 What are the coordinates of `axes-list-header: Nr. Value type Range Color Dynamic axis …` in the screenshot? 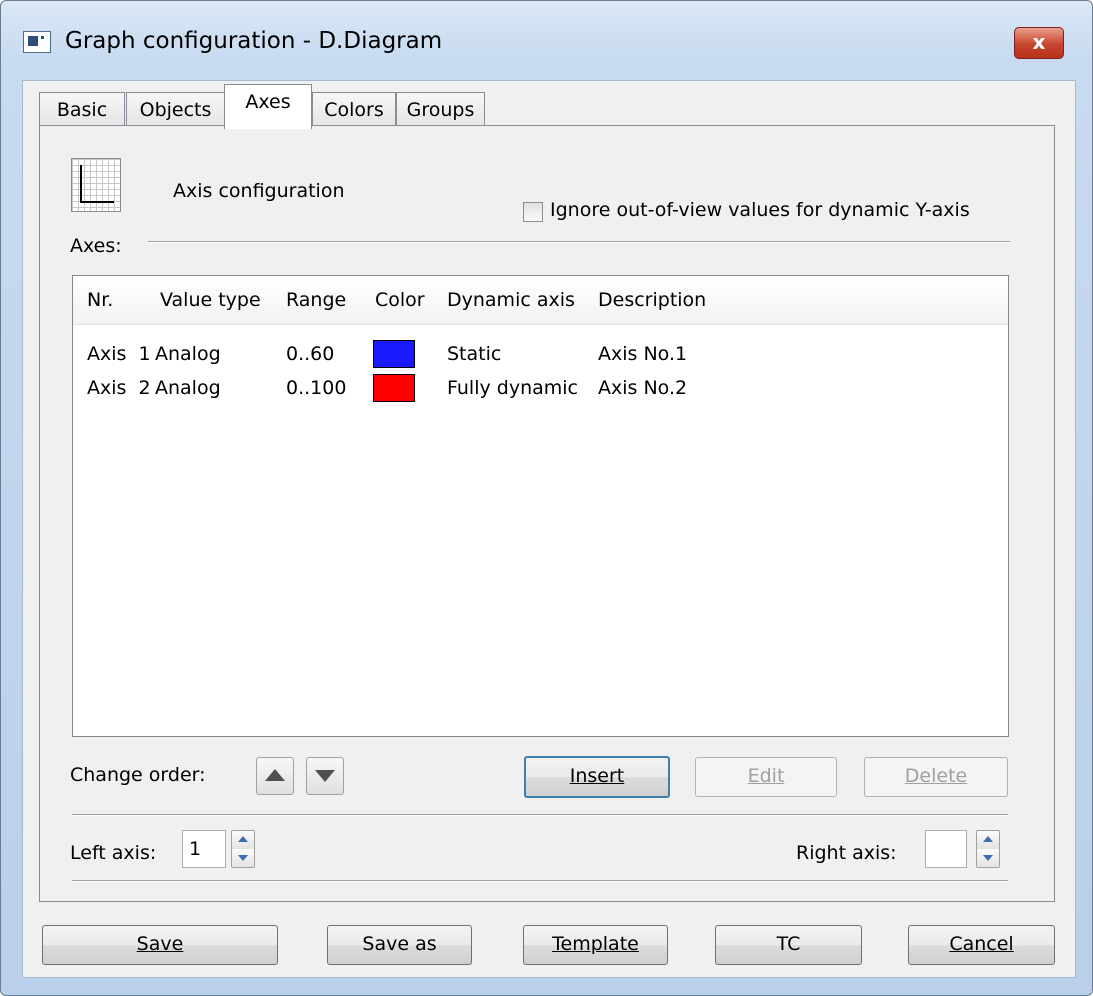 It's located at (540, 300).